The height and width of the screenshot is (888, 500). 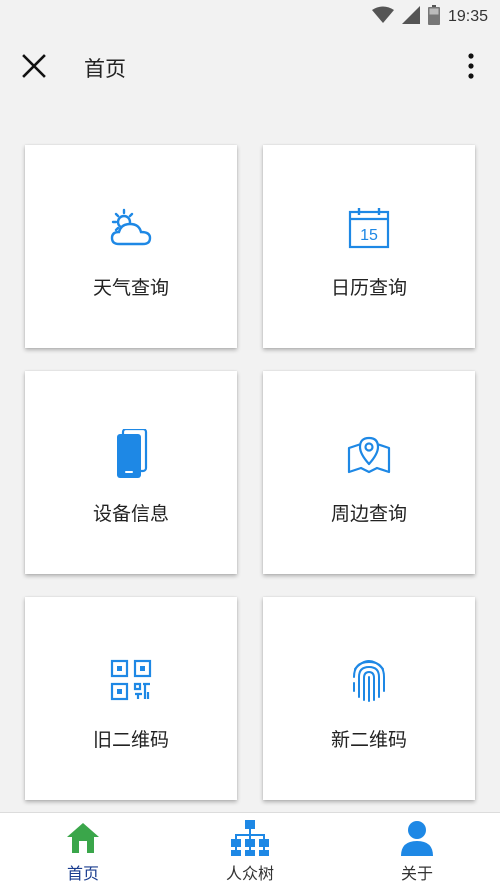 What do you see at coordinates (433, 17) in the screenshot?
I see `battery-icon` at bounding box center [433, 17].